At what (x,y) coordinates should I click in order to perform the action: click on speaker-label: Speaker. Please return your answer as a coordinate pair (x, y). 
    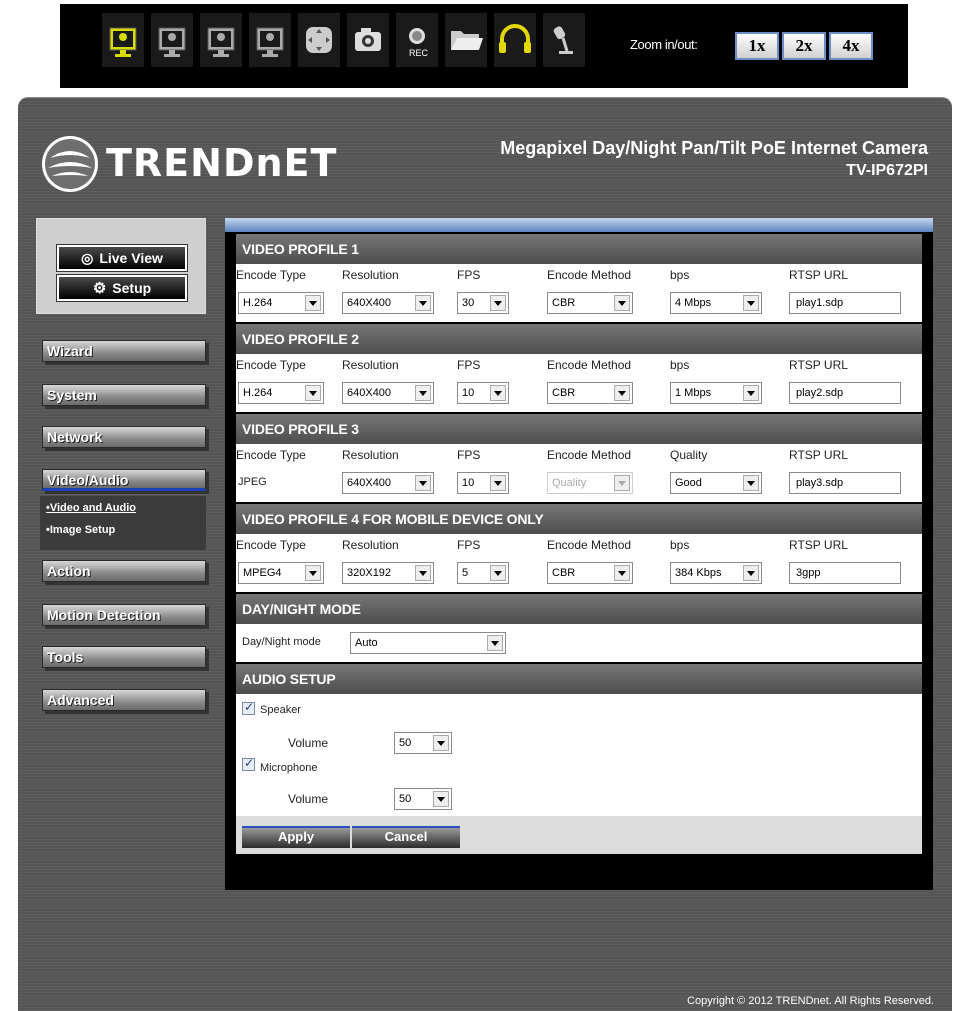
    Looking at the image, I should click on (280, 710).